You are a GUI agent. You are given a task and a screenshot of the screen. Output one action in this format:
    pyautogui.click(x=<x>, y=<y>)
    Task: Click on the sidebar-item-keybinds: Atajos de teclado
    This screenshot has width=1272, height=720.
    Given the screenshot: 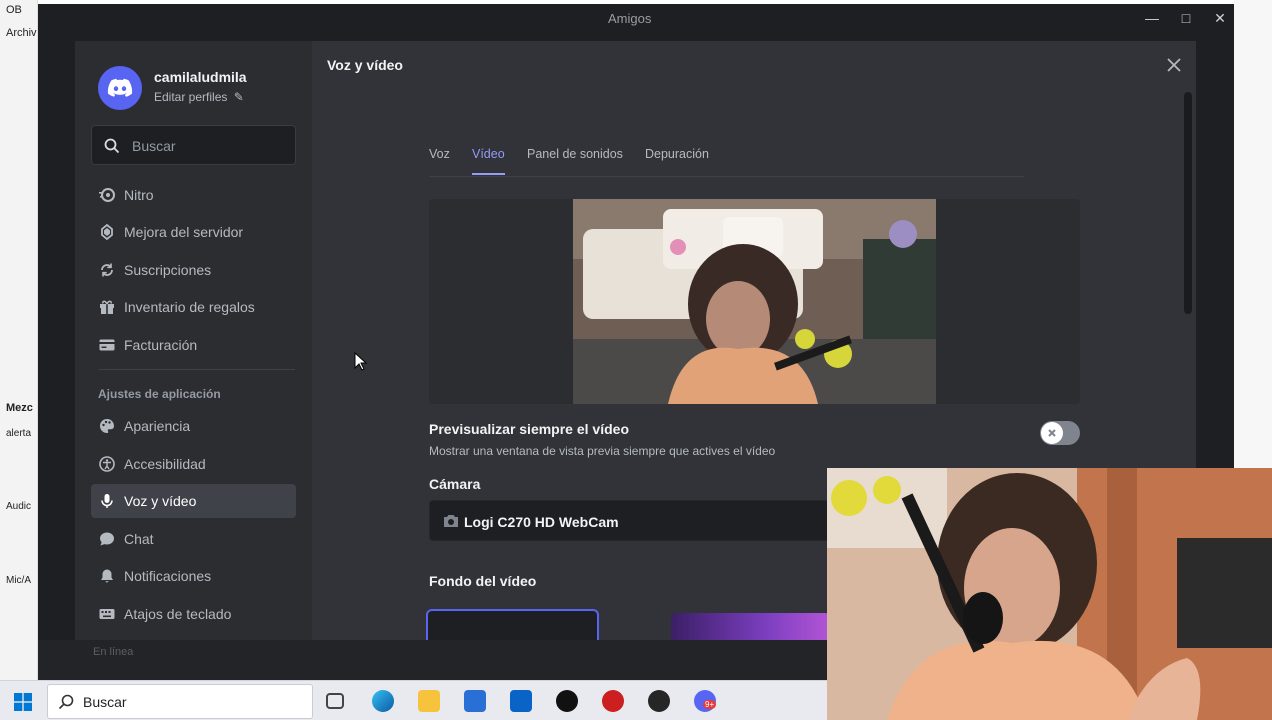 What is the action you would take?
    pyautogui.click(x=193, y=614)
    